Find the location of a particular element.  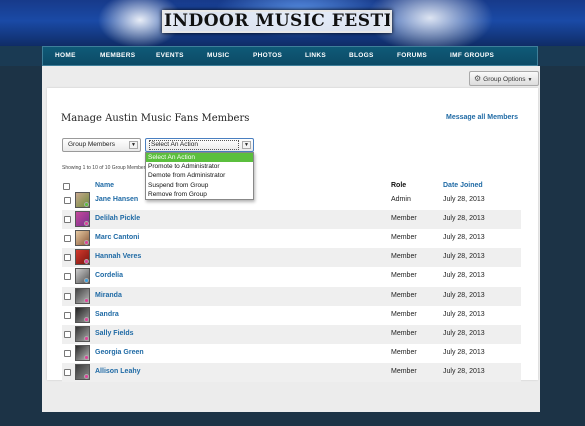

table-row: Marc Cantoni Member July 28, 2013 is located at coordinates (291, 238).